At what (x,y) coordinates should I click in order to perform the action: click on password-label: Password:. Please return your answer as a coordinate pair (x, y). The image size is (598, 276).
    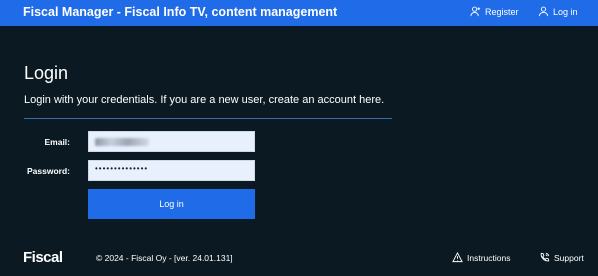
    Looking at the image, I should click on (48, 171).